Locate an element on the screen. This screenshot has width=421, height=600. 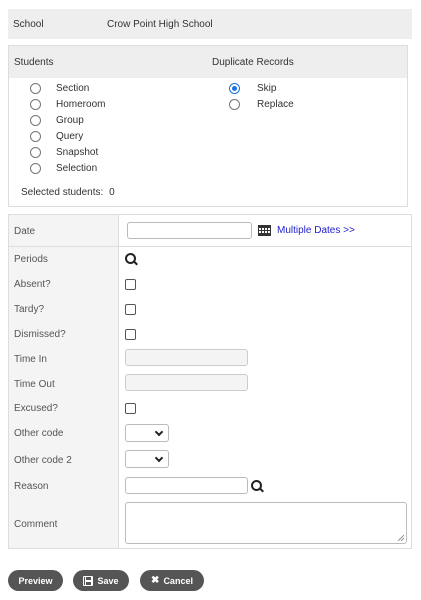
duplicates-heading: Duplicate Records is located at coordinates (253, 62).